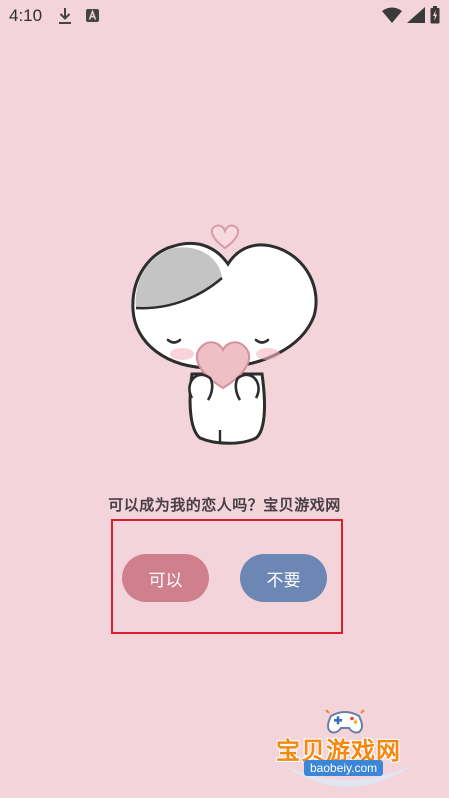 Image resolution: width=449 pixels, height=798 pixels. What do you see at coordinates (224, 334) in the screenshot?
I see `heart-mascot-illustration` at bounding box center [224, 334].